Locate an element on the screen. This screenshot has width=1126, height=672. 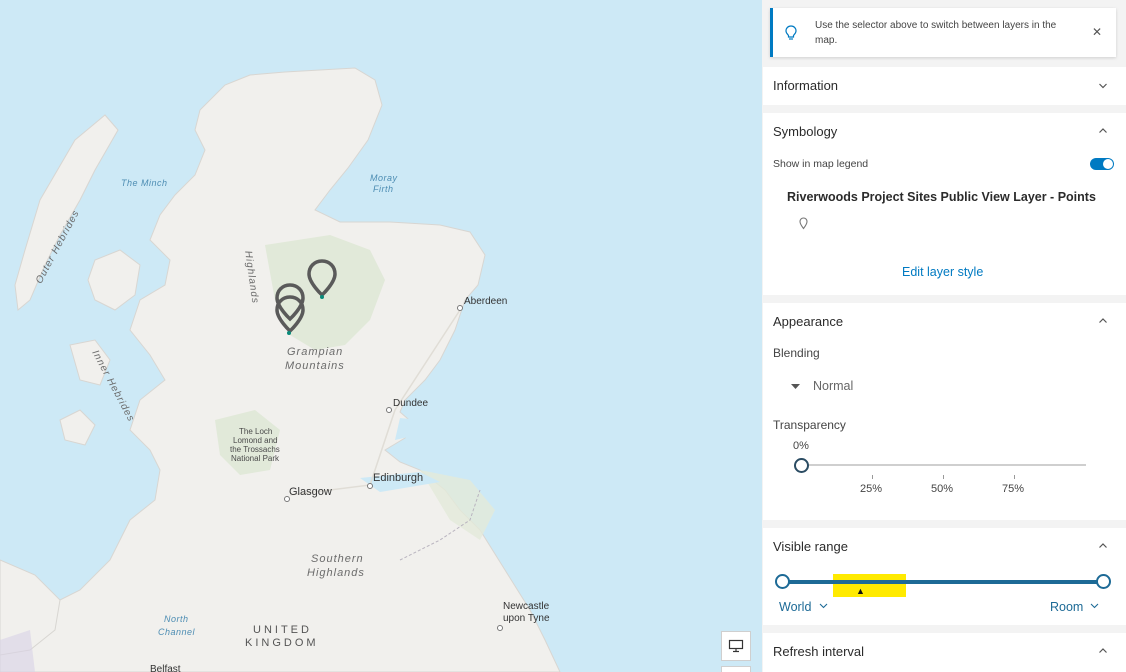
map-extra-button is located at coordinates (736, 669).